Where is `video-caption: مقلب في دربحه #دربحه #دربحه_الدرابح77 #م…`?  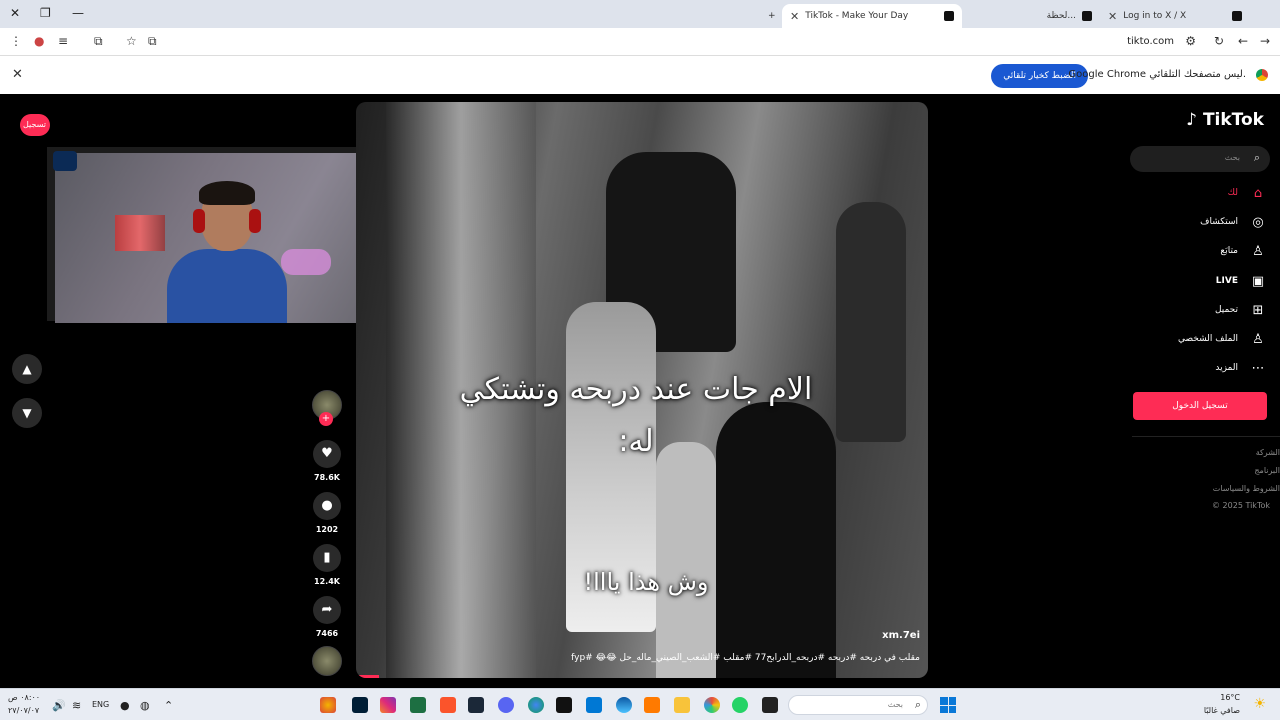
video-caption: مقلب في دربحه #دربحه #دربحه_الدرابح77 #م… is located at coordinates (745, 658).